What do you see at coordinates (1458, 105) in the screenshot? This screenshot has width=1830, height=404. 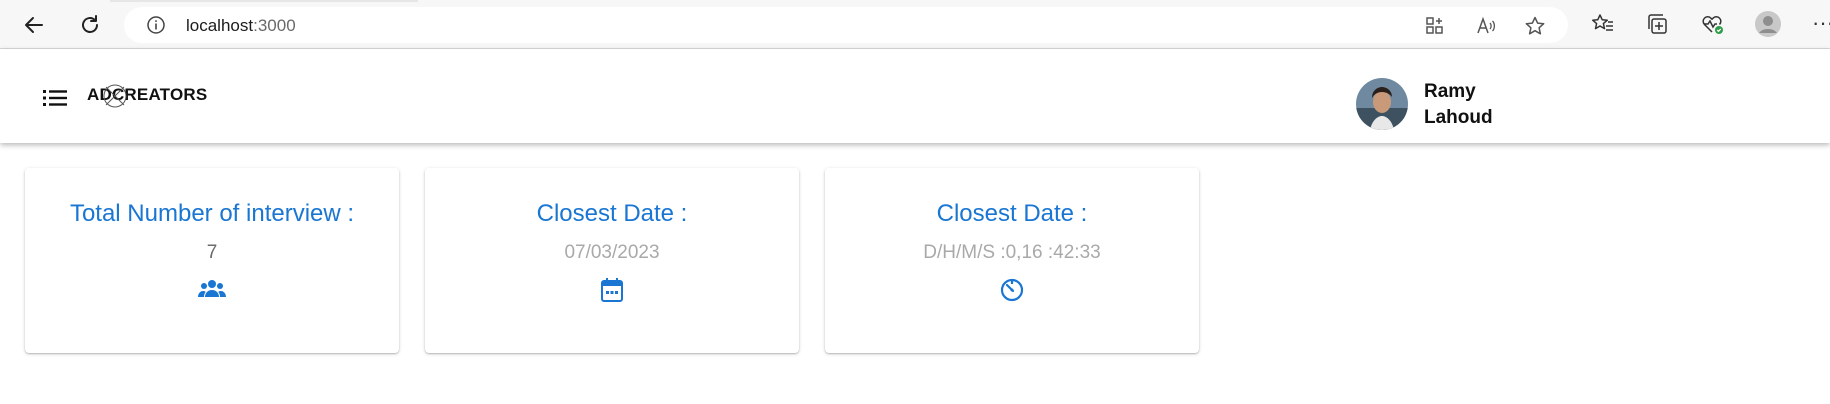 I see `user-name: Ramy Lahoud` at bounding box center [1458, 105].